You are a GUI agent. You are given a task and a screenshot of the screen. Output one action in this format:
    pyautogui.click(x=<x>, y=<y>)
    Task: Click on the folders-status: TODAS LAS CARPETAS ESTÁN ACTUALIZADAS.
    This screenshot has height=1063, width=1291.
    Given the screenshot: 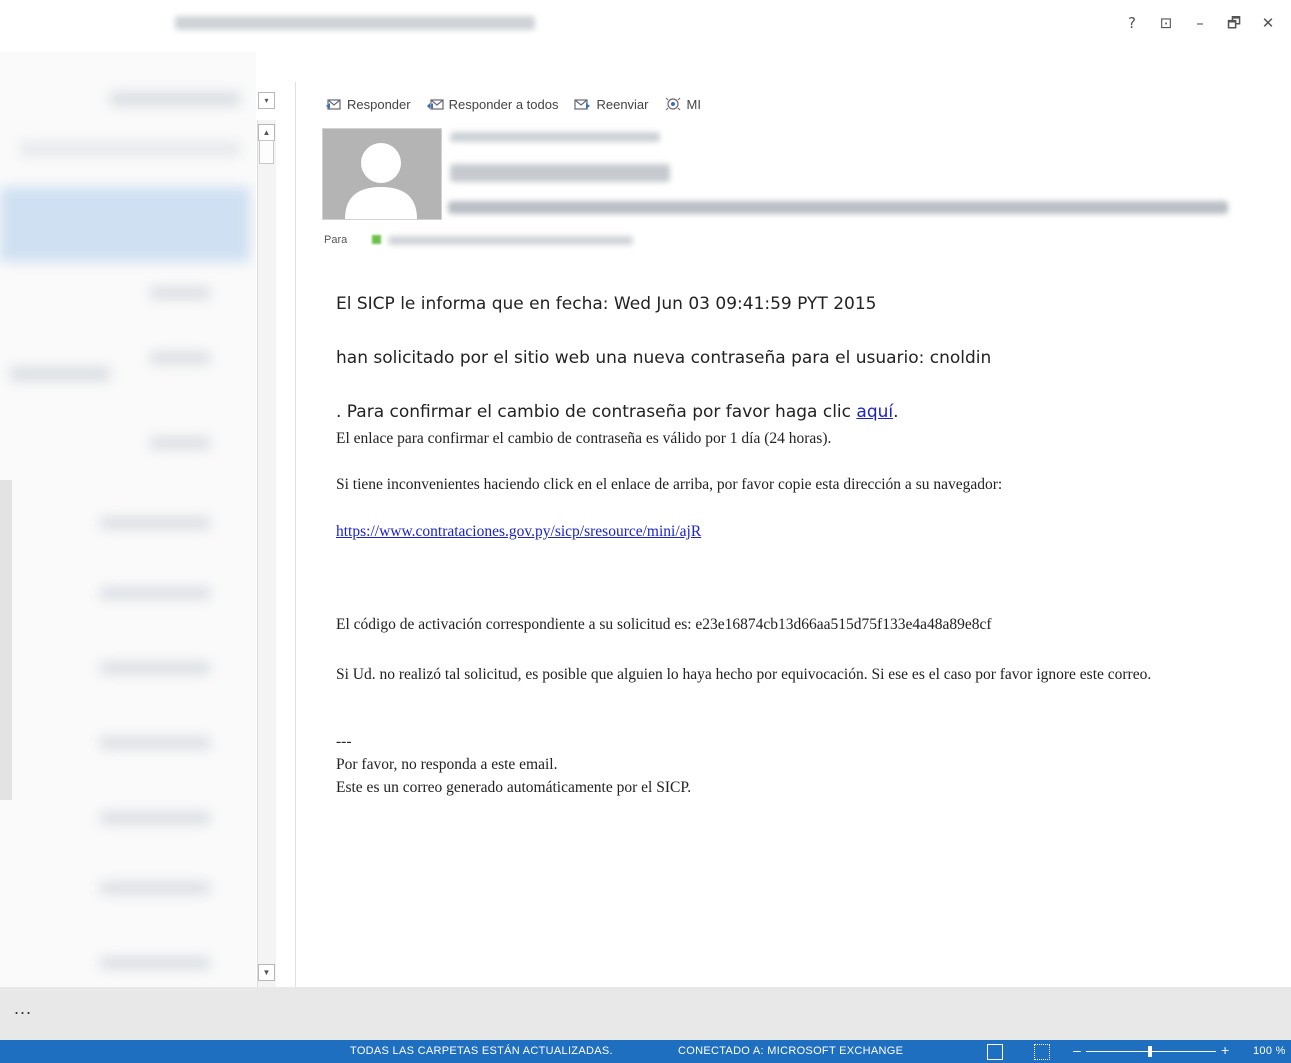 What is the action you would take?
    pyautogui.click(x=481, y=1051)
    